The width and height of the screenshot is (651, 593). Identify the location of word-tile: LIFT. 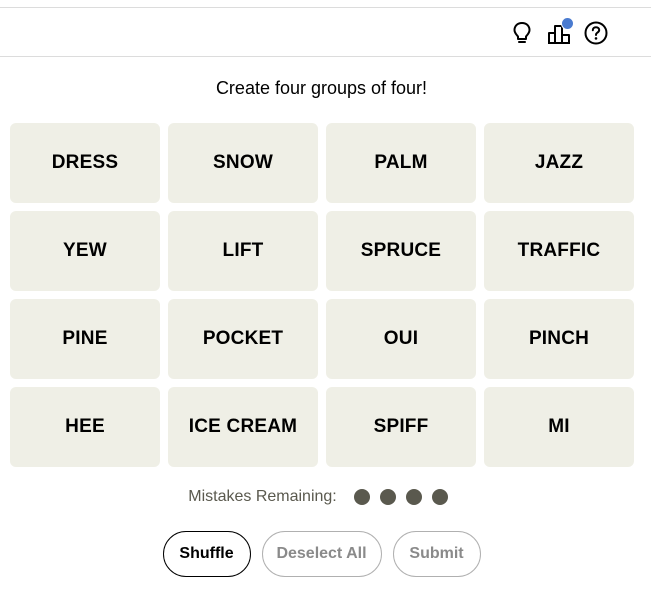
(243, 251).